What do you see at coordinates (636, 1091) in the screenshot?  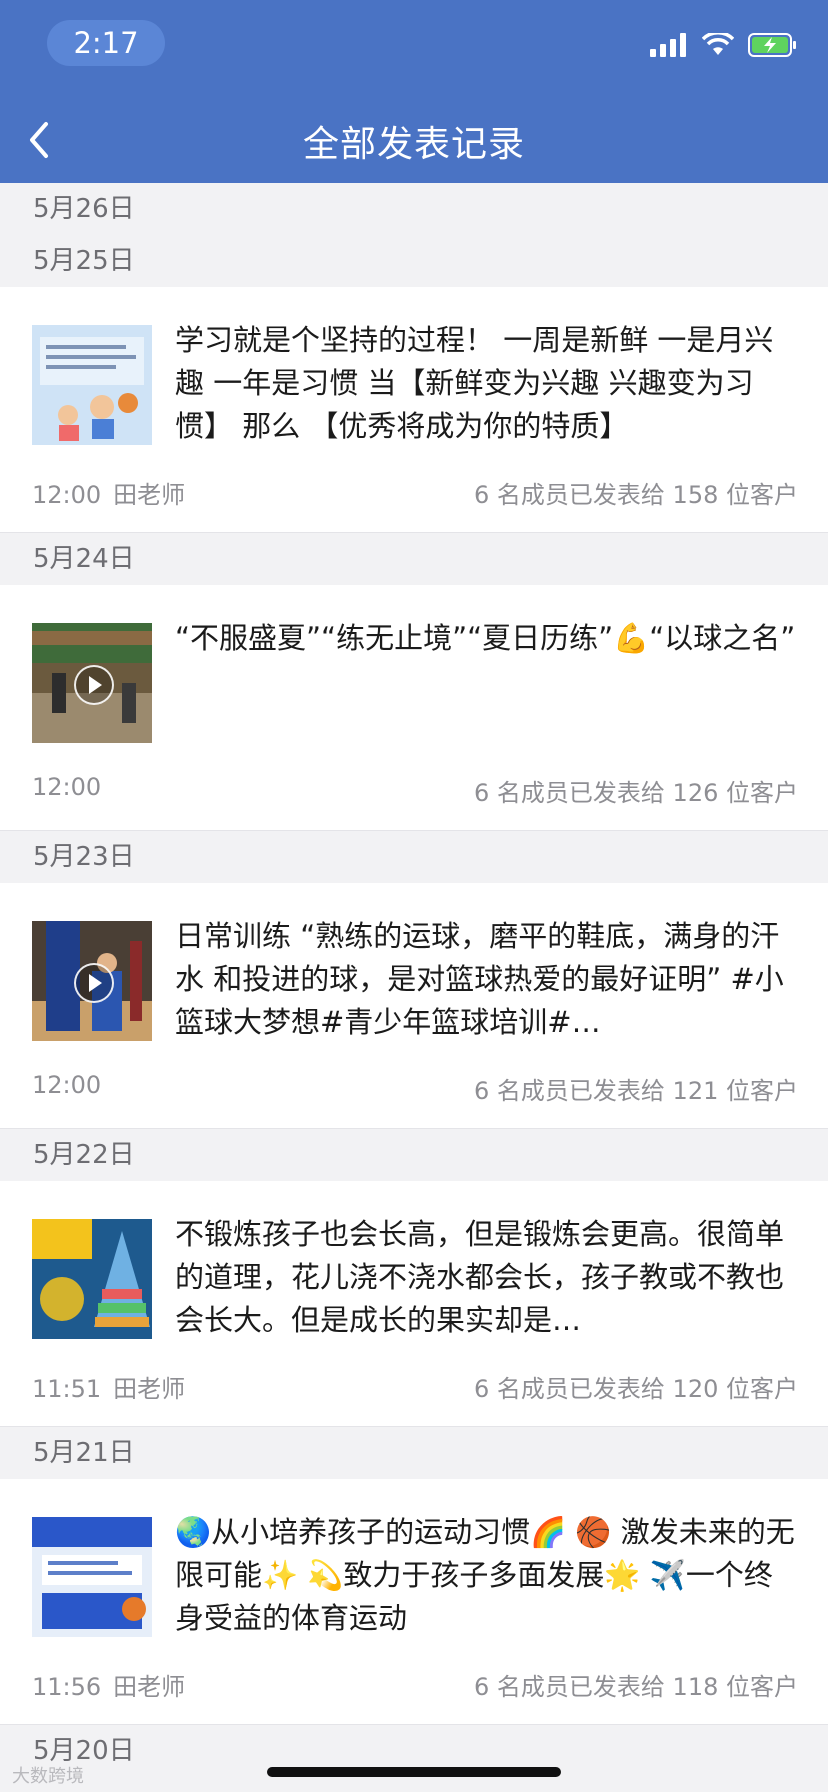 I see `post-stats: 6 名成员已发表给 121 位客户` at bounding box center [636, 1091].